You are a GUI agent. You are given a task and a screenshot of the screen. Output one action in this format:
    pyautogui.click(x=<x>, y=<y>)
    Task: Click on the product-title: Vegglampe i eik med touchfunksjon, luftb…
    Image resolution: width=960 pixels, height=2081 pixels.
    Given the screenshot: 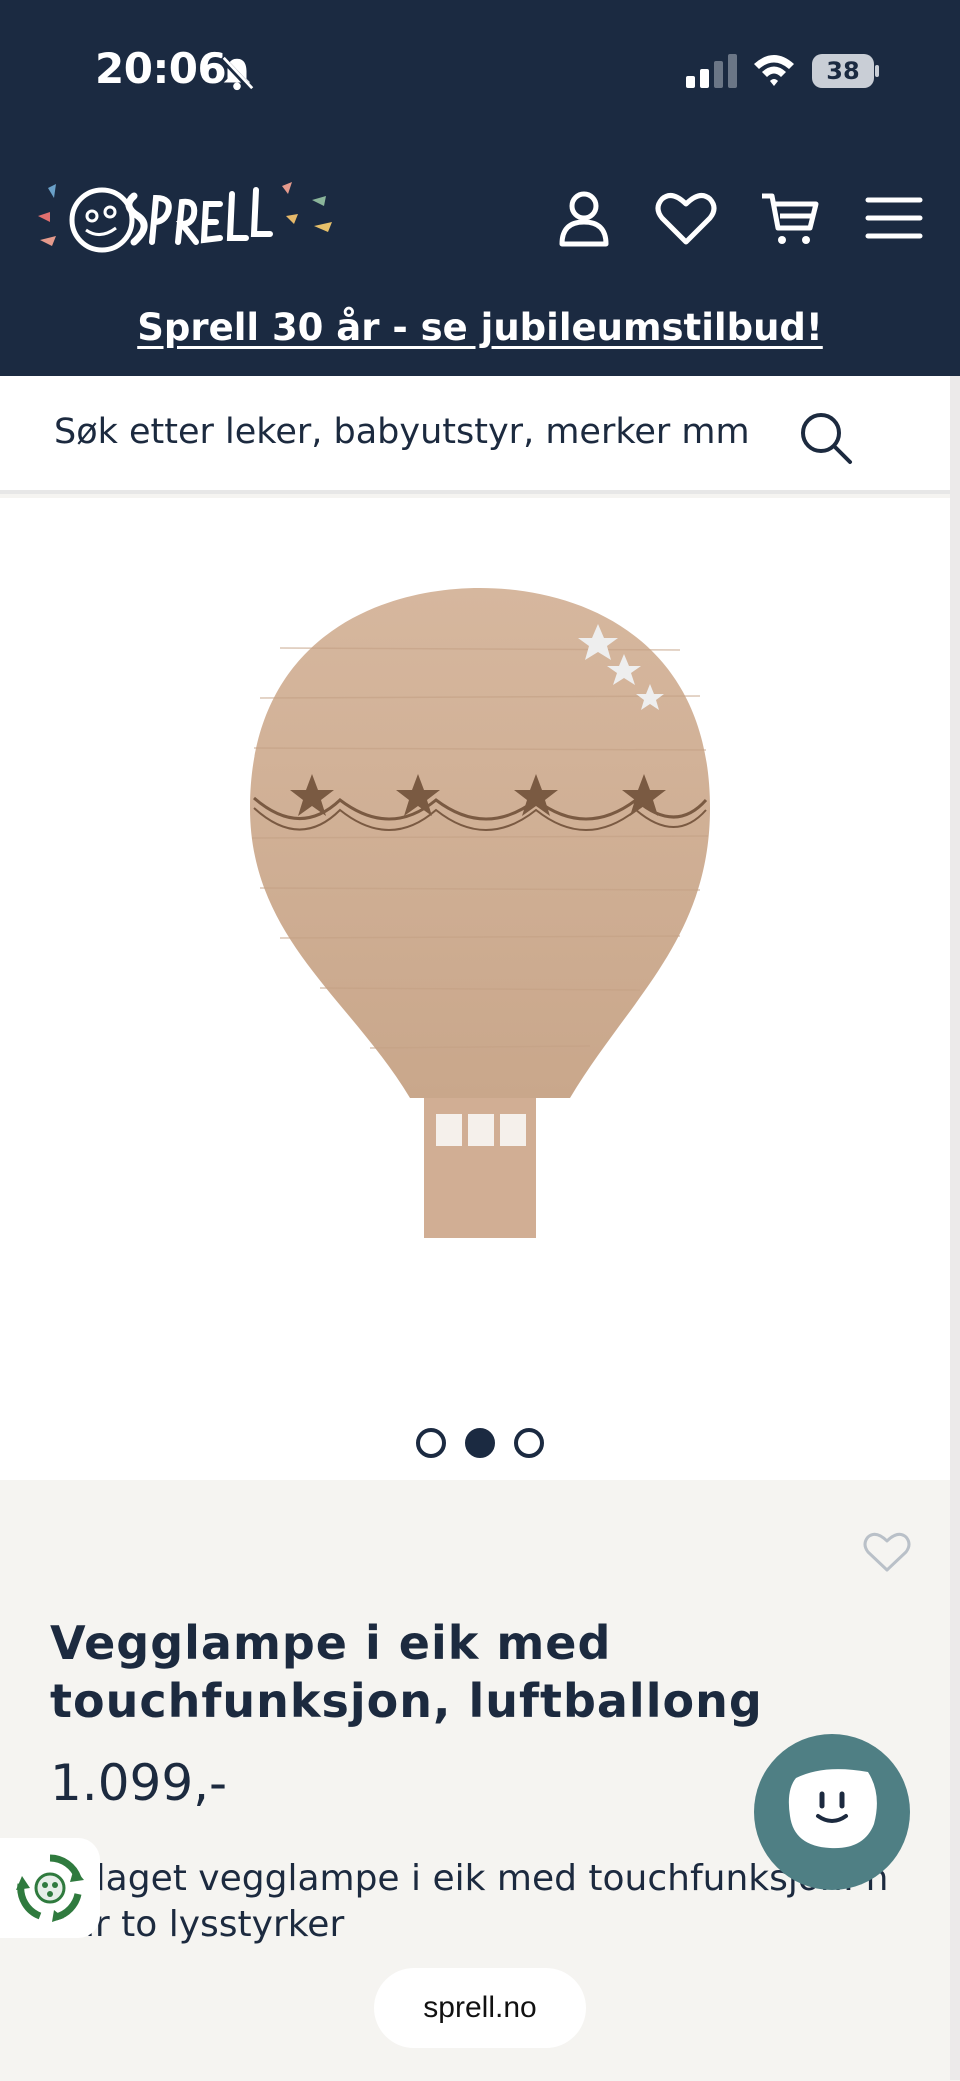 What is the action you would take?
    pyautogui.click(x=406, y=1672)
    